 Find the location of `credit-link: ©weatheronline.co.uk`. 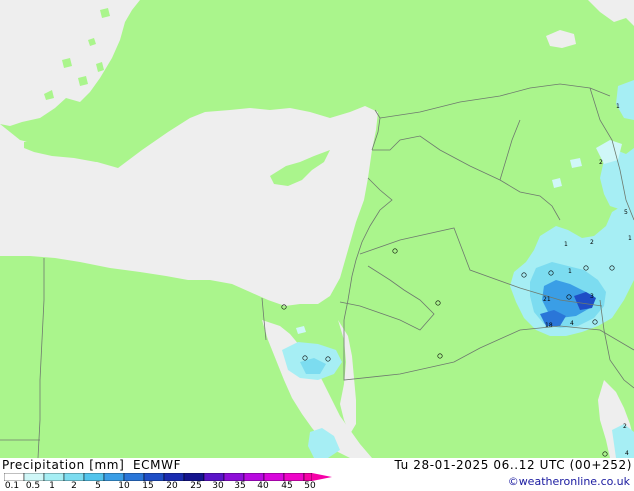

credit-link: ©weatheronline.co.uk is located at coordinates (569, 481).